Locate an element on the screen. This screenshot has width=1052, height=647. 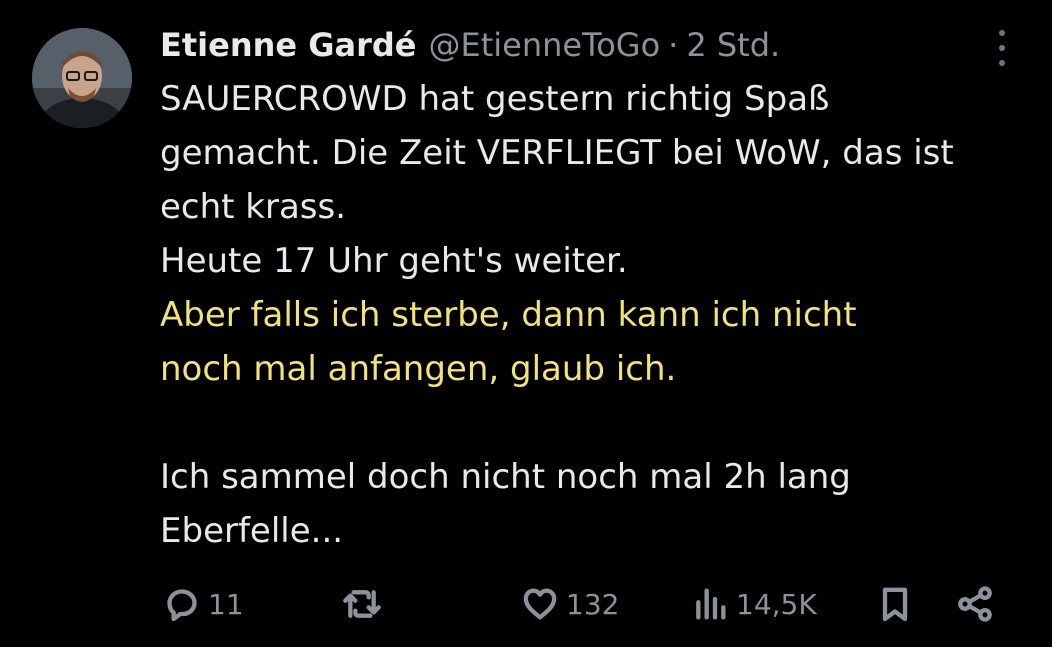
tweet-text-line: Heute 17 Uhr geht's weiter. is located at coordinates (394, 261).